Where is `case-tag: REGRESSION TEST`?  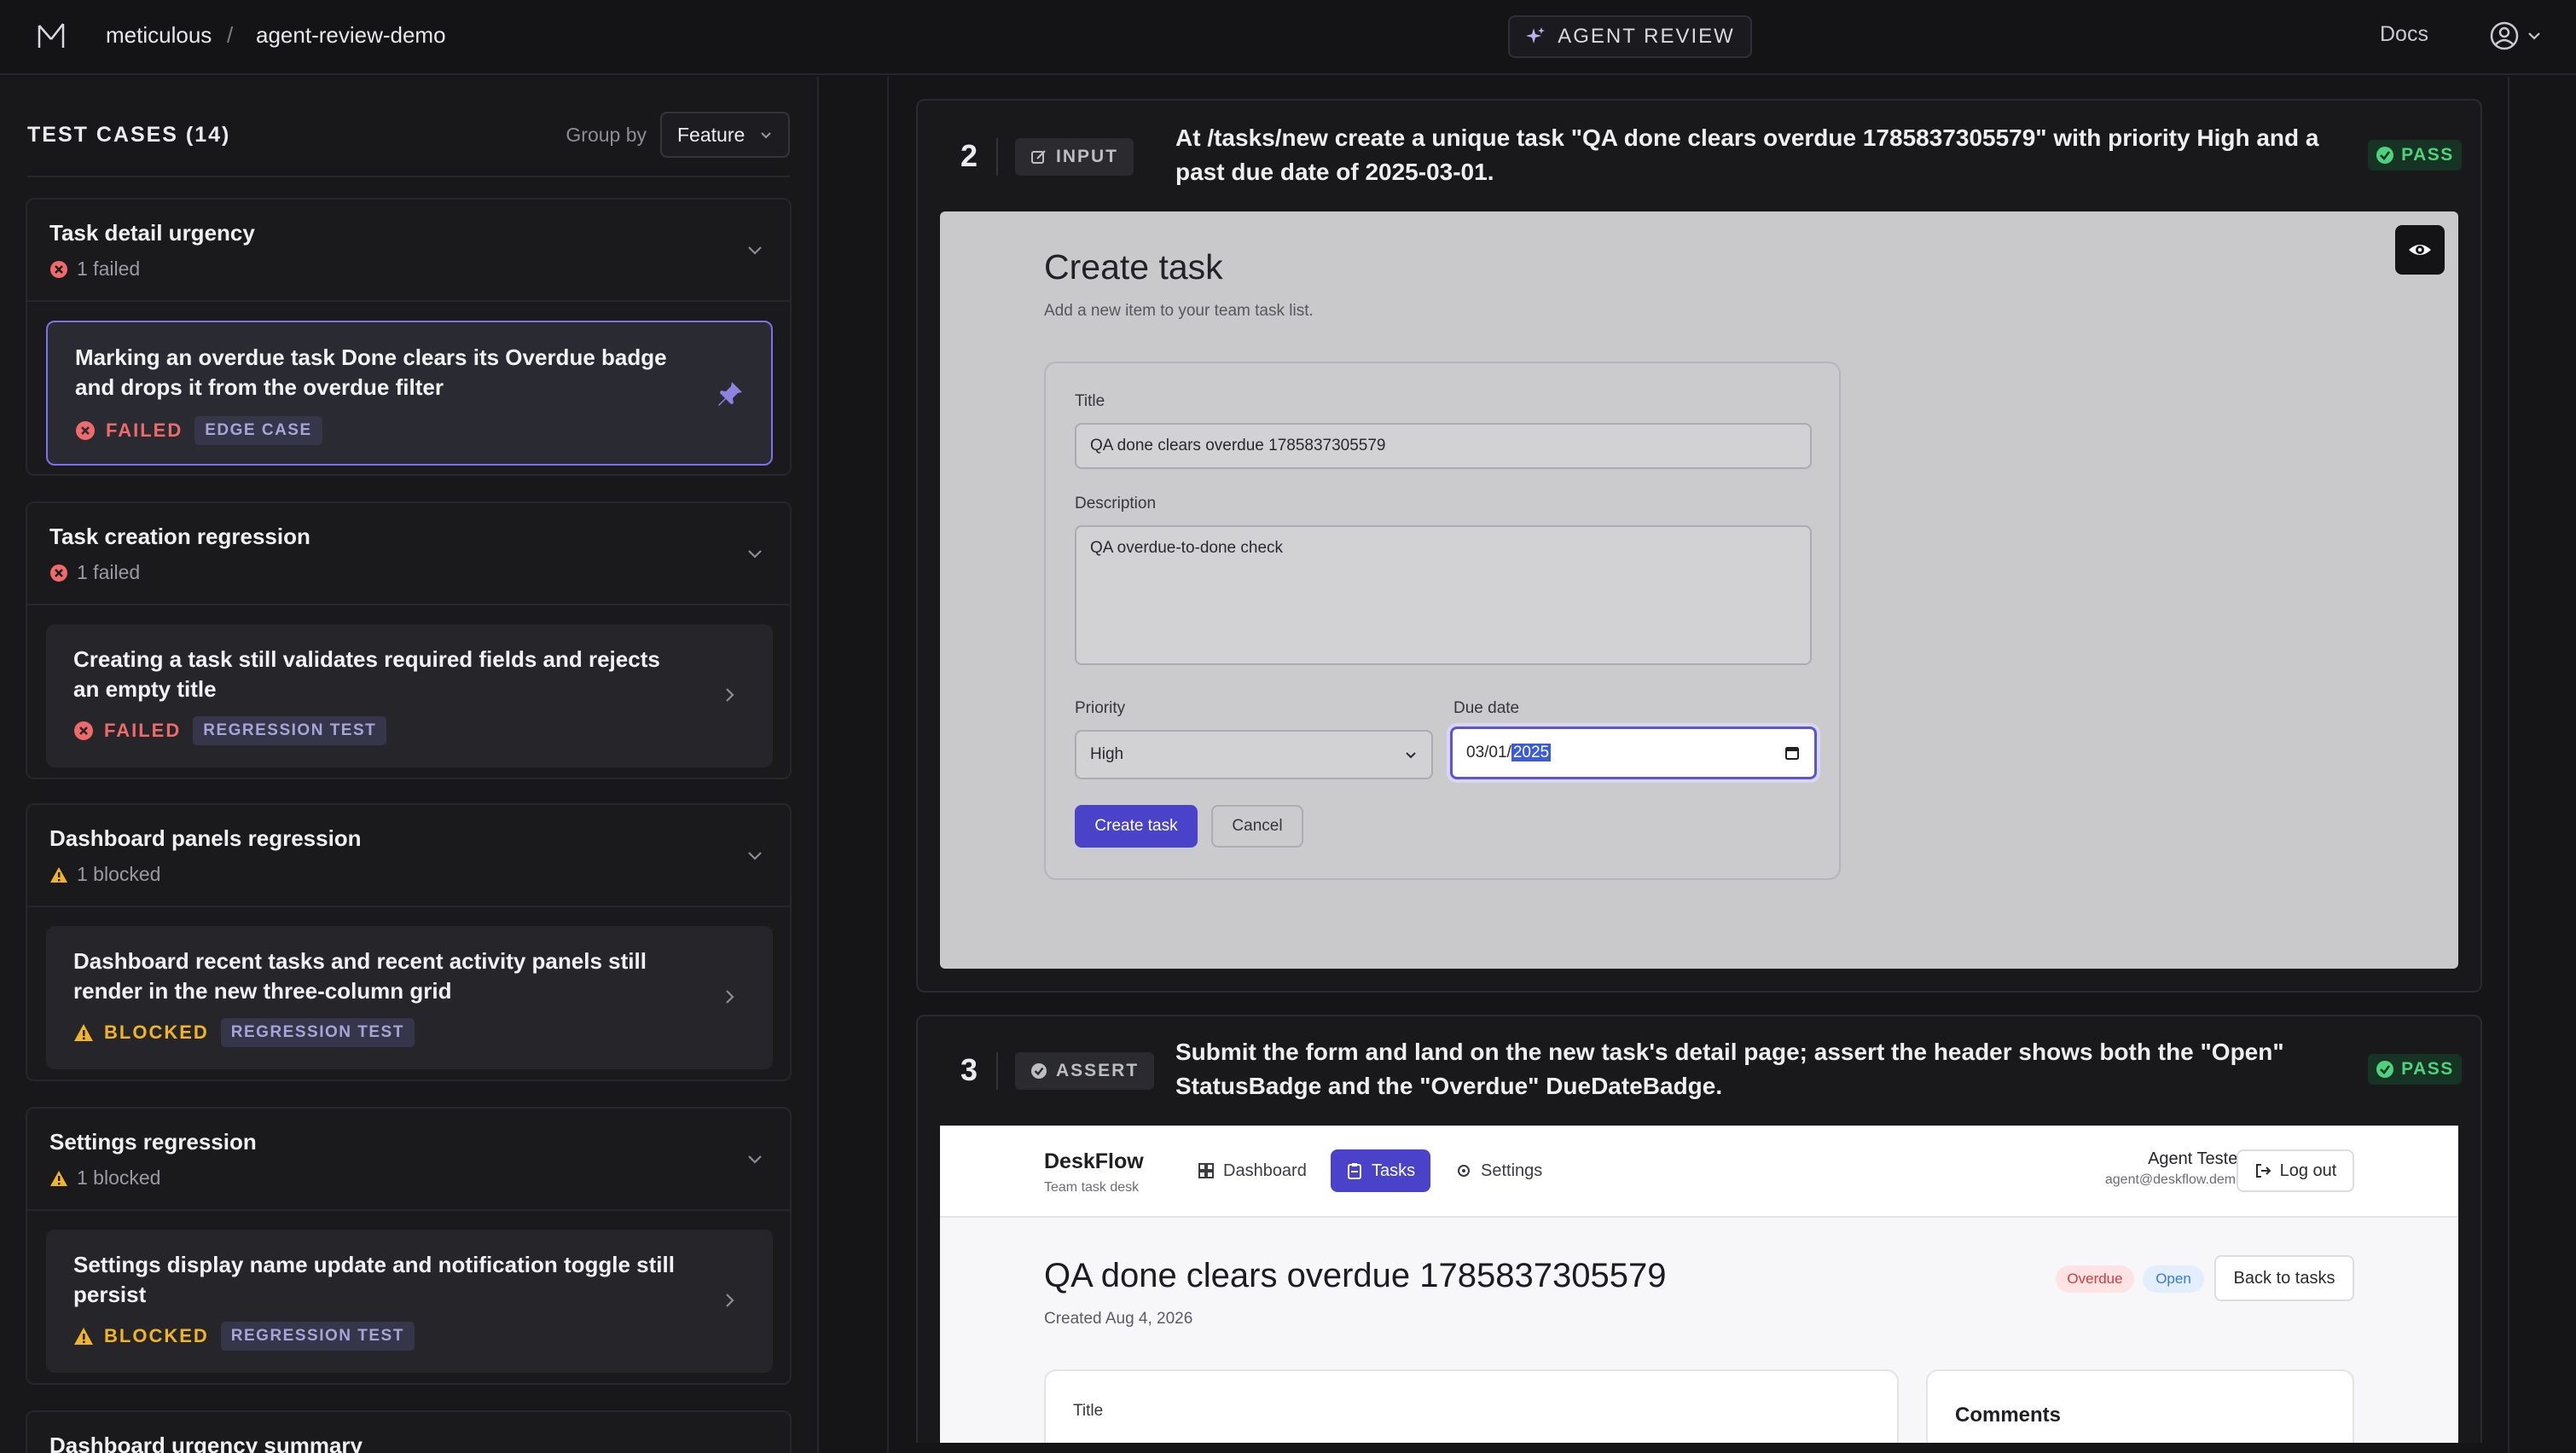 case-tag: REGRESSION TEST is located at coordinates (317, 1336).